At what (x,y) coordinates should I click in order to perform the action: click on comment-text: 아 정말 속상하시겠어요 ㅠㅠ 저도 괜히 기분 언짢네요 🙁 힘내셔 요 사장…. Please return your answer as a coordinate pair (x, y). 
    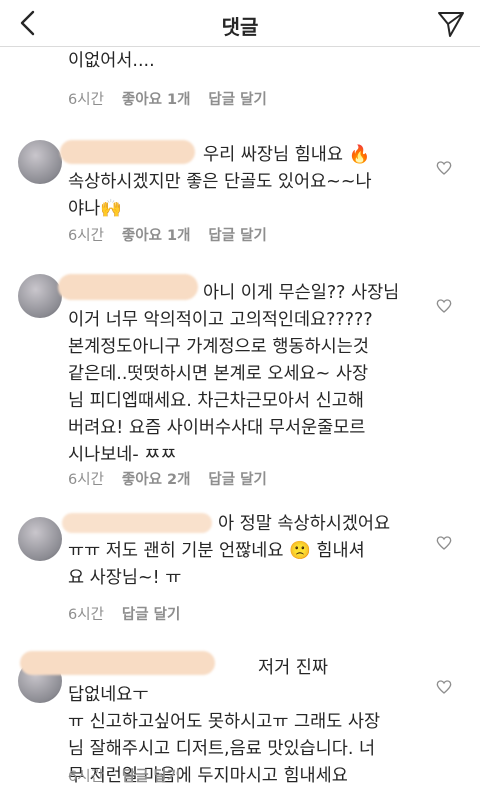
    Looking at the image, I should click on (238, 551).